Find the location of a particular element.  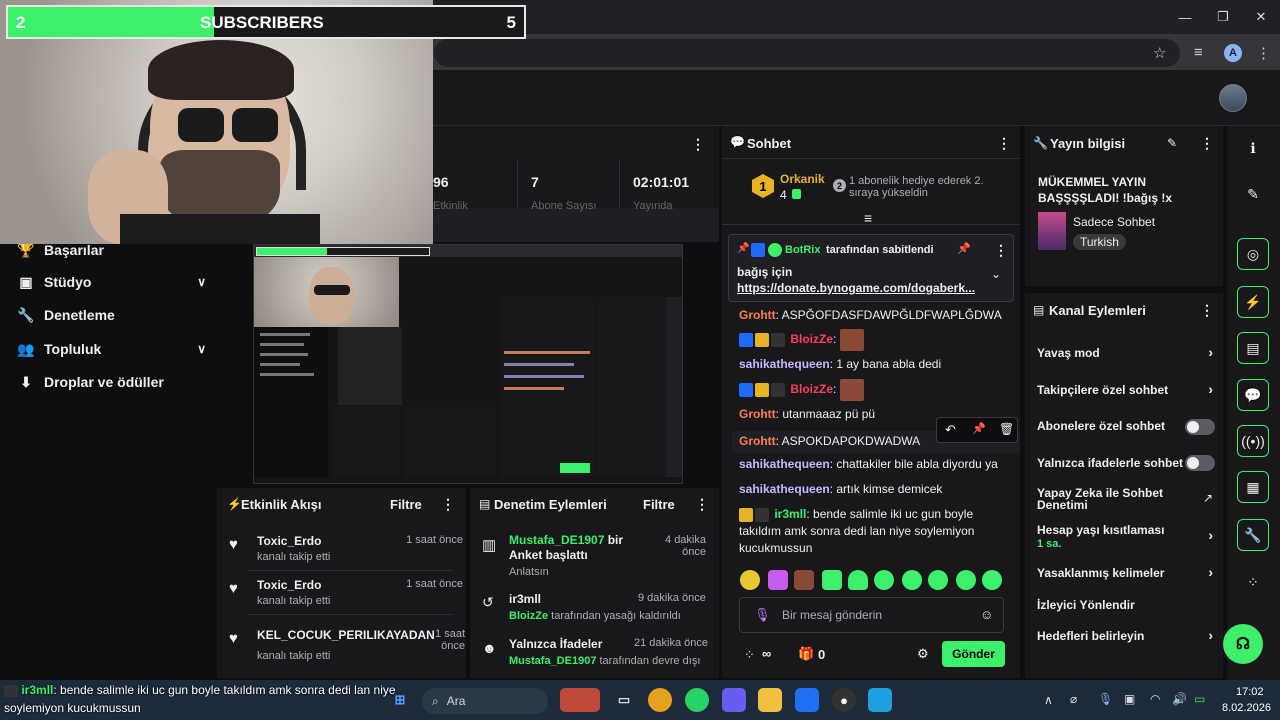

activity-menu-icon: ⋮ is located at coordinates (448, 504).